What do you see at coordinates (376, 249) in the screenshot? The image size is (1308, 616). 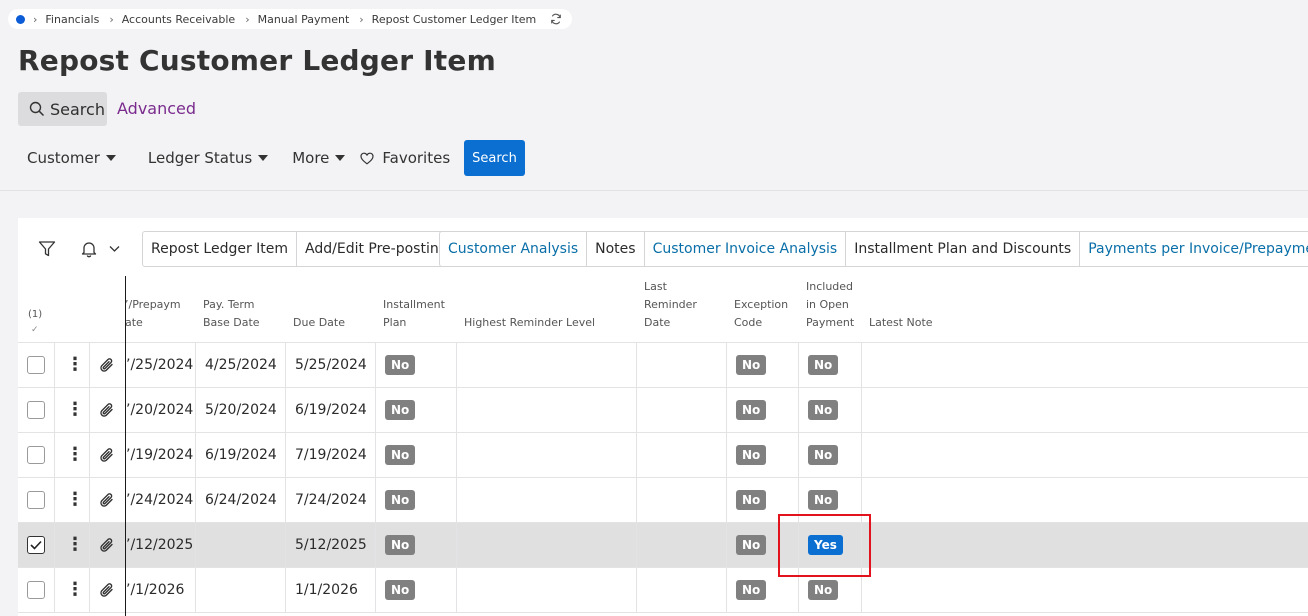 I see `add-edit-preposting-button: Add/Edit Pre-posting` at bounding box center [376, 249].